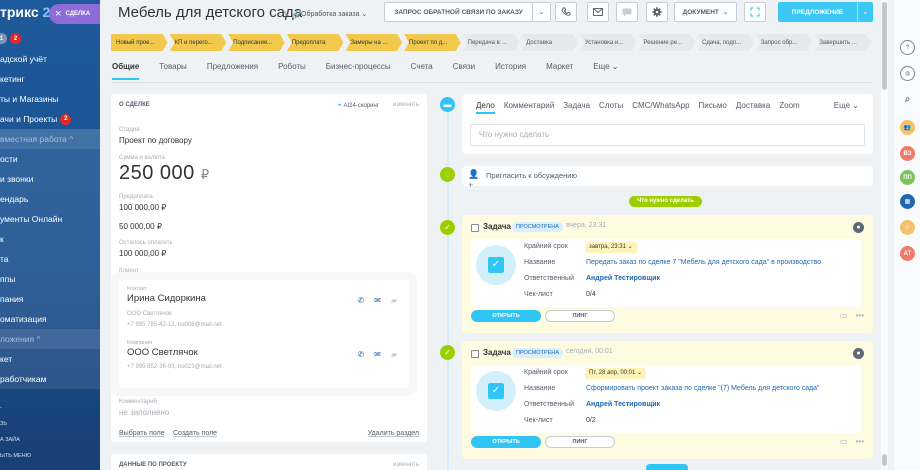 The height and width of the screenshot is (470, 920). I want to click on amount-value: 250 000 ₽, so click(164, 173).